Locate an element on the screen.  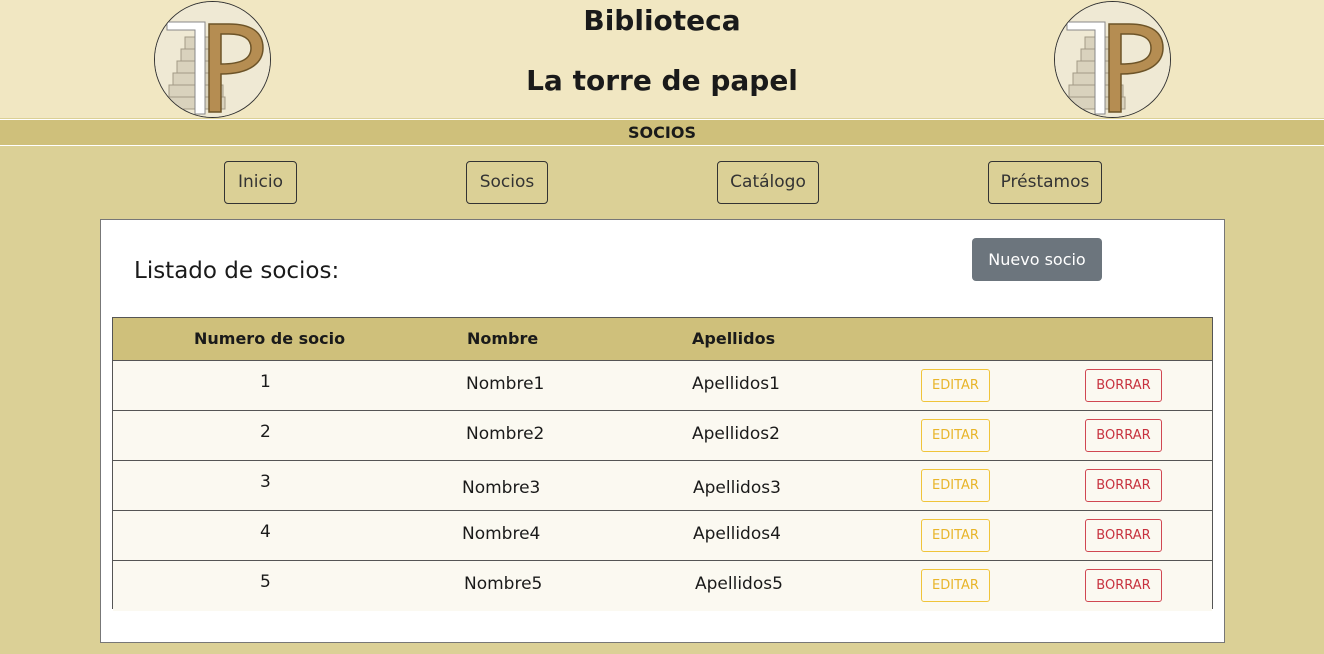
table-row: 5 Nombre5 Apellidos5 EDITAR BORRAR is located at coordinates (662, 586).